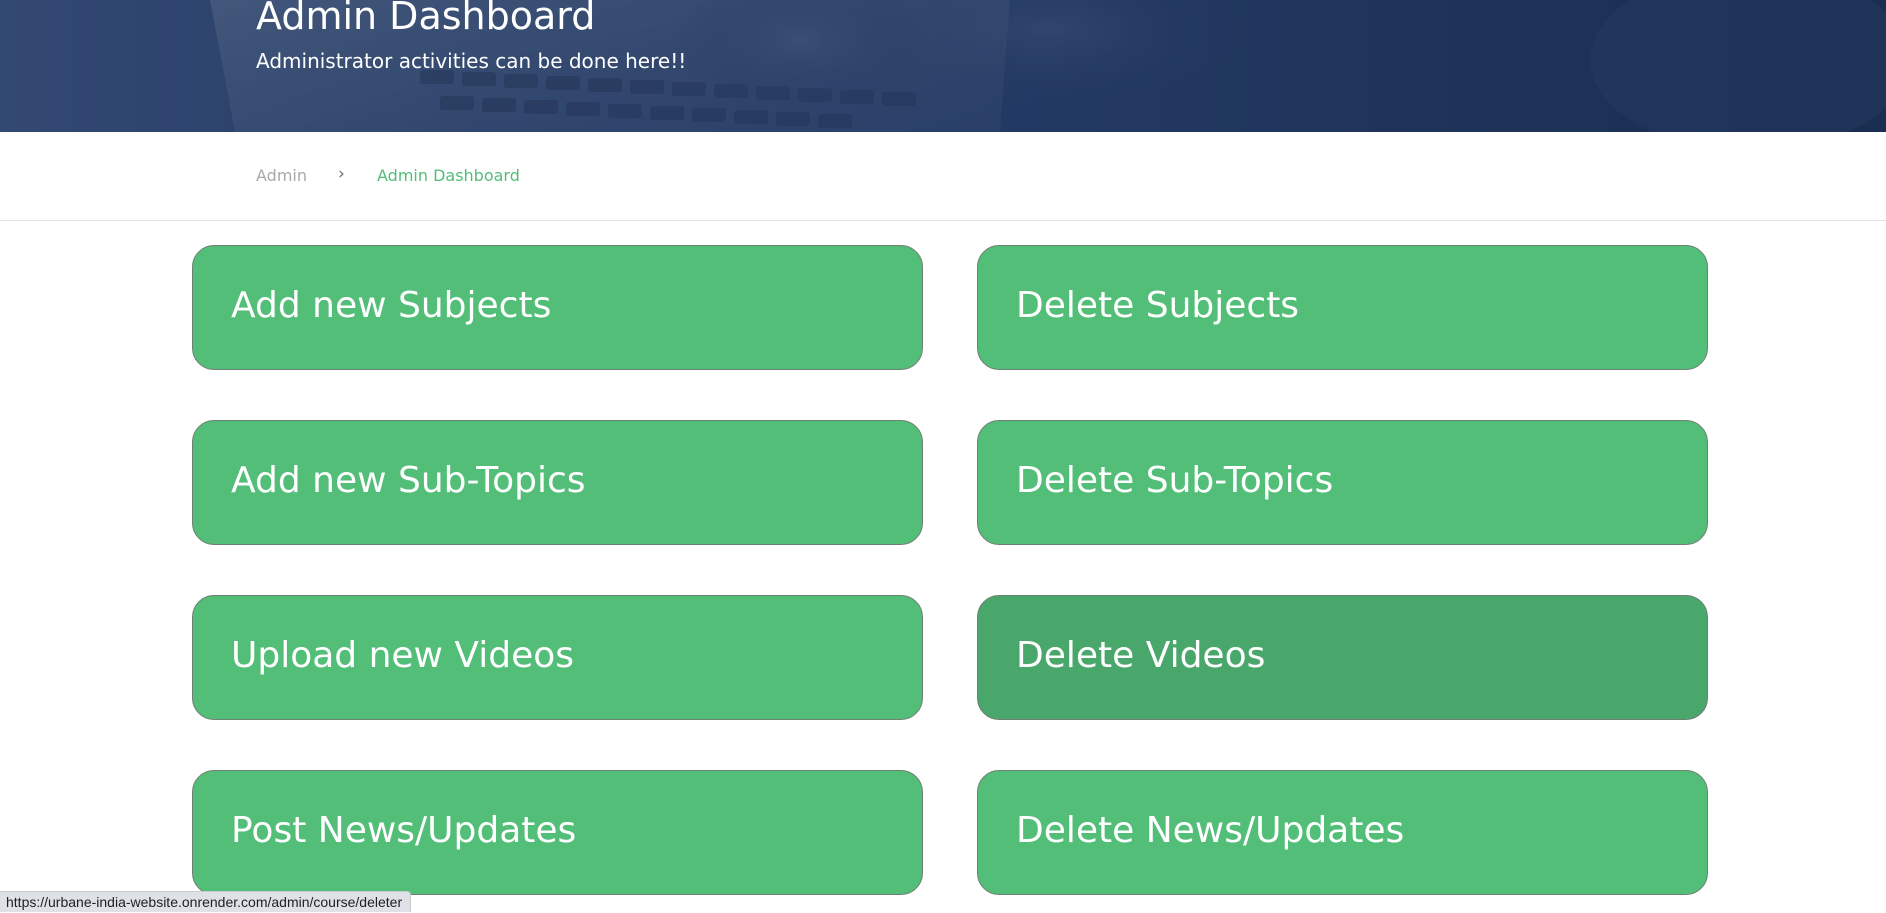  What do you see at coordinates (1175, 480) in the screenshot?
I see `delete-sub-topics-label: Delete Sub-Topics` at bounding box center [1175, 480].